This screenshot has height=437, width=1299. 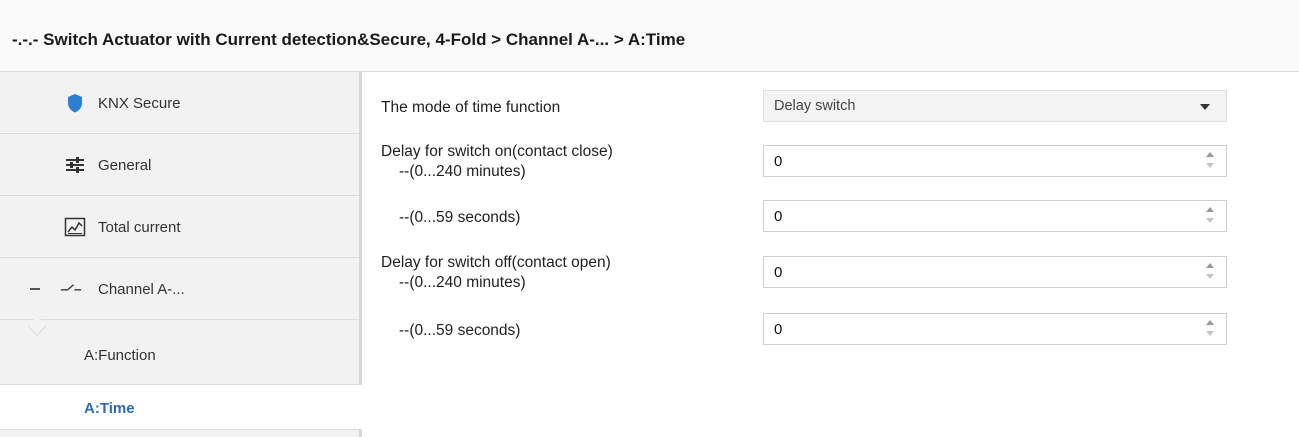 I want to click on chevron-down-icon, so click(x=1205, y=107).